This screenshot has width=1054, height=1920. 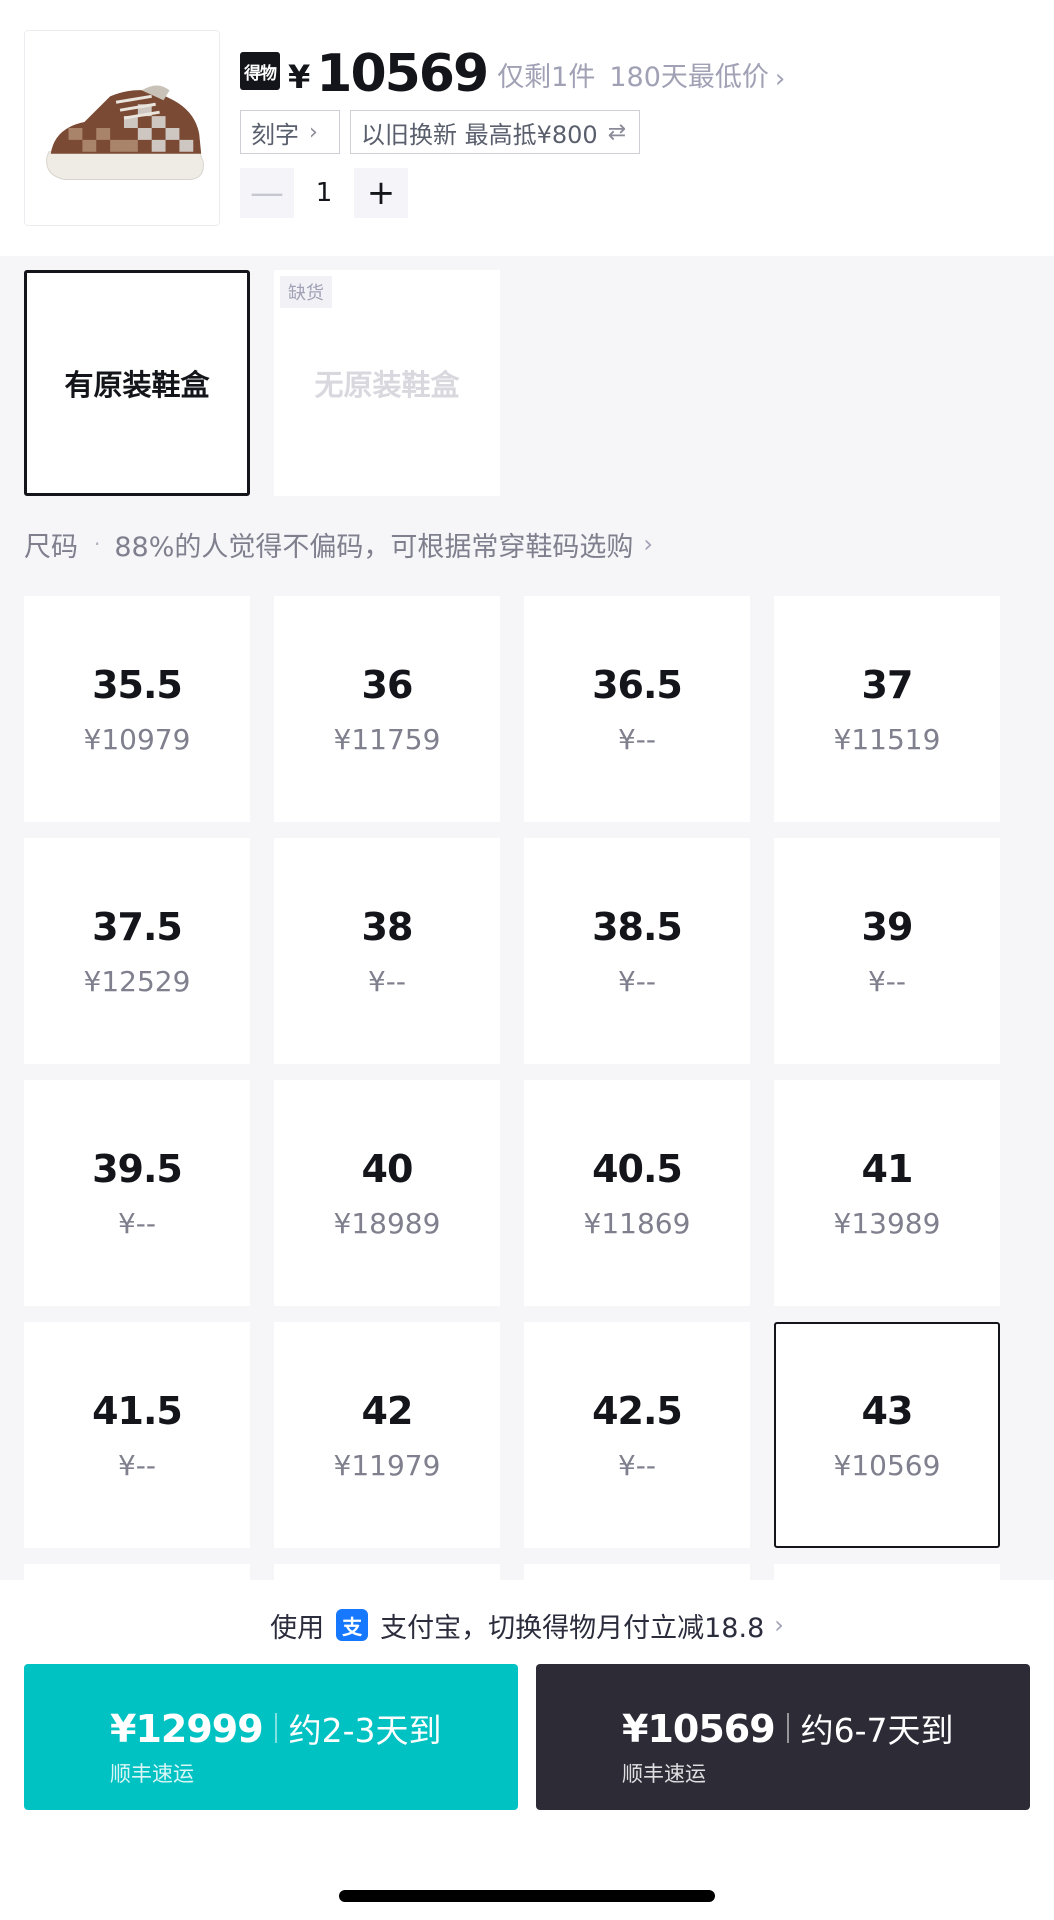 I want to click on out-of-stock-badge: 缺货, so click(x=306, y=292).